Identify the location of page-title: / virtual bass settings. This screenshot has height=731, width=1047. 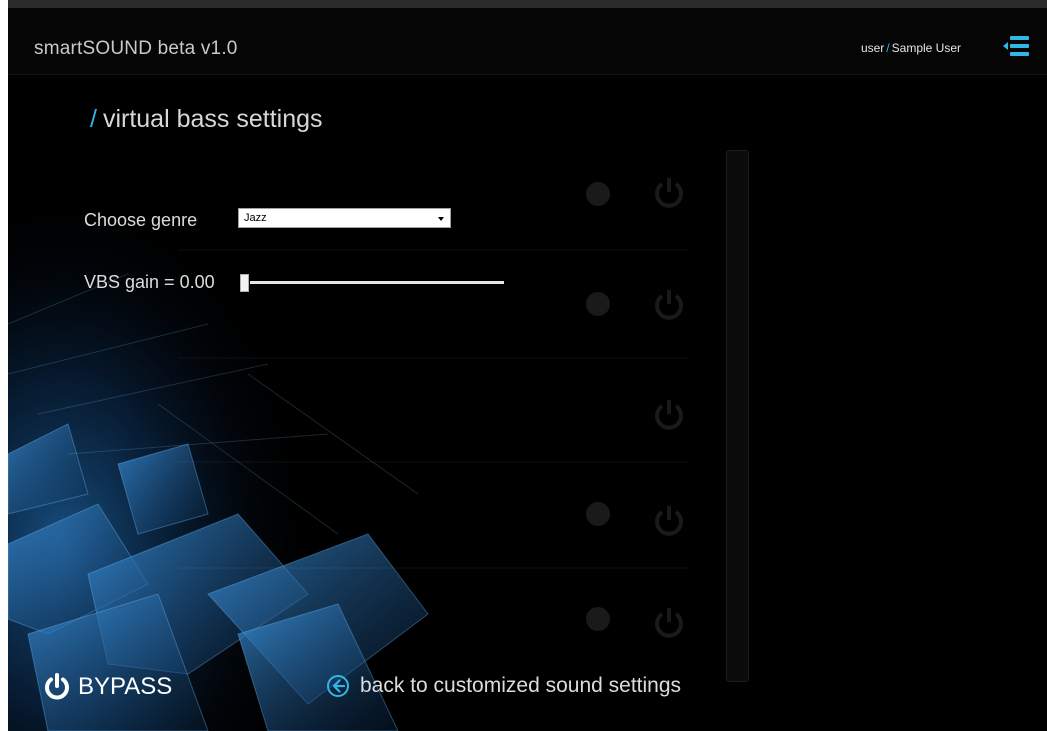
(206, 119).